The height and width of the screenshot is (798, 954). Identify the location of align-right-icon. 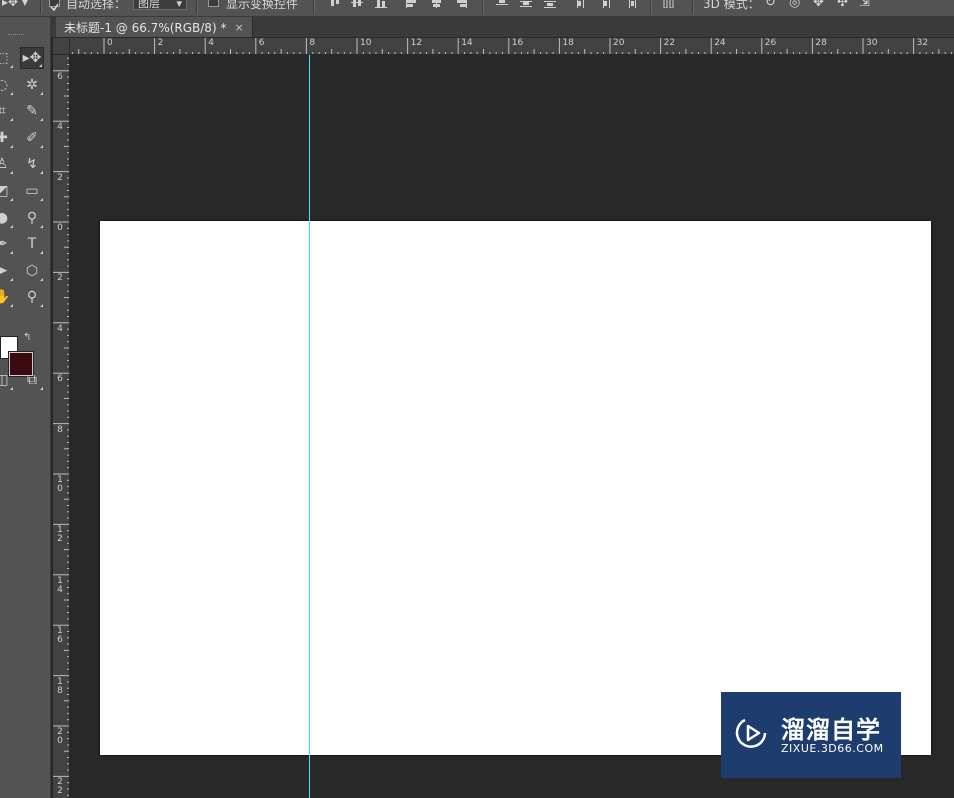
(461, 4).